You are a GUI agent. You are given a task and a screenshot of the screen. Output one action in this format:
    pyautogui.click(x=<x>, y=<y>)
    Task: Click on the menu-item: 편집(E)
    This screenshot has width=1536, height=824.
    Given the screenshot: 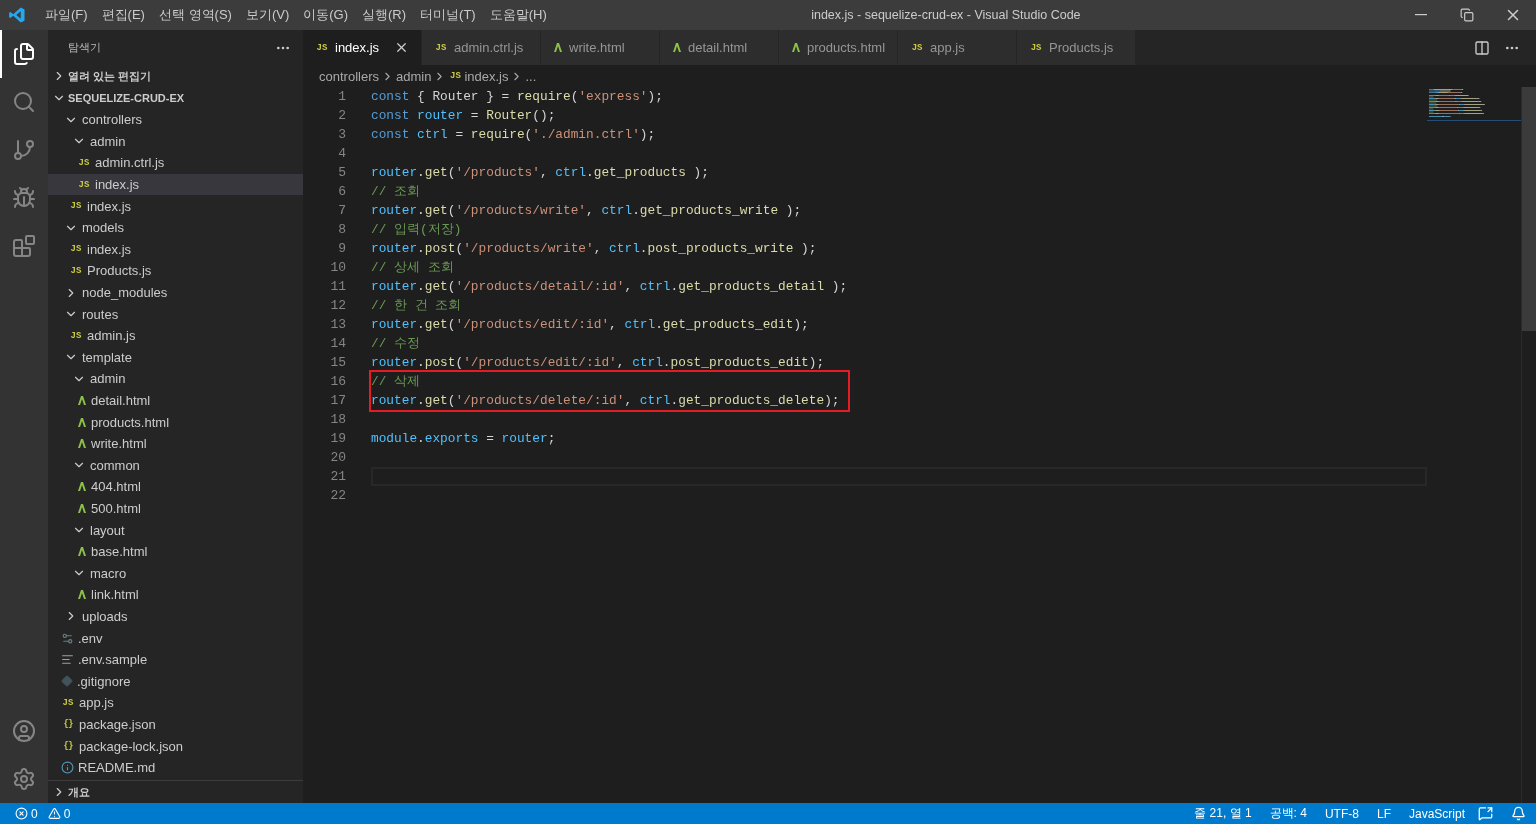 What is the action you would take?
    pyautogui.click(x=123, y=15)
    